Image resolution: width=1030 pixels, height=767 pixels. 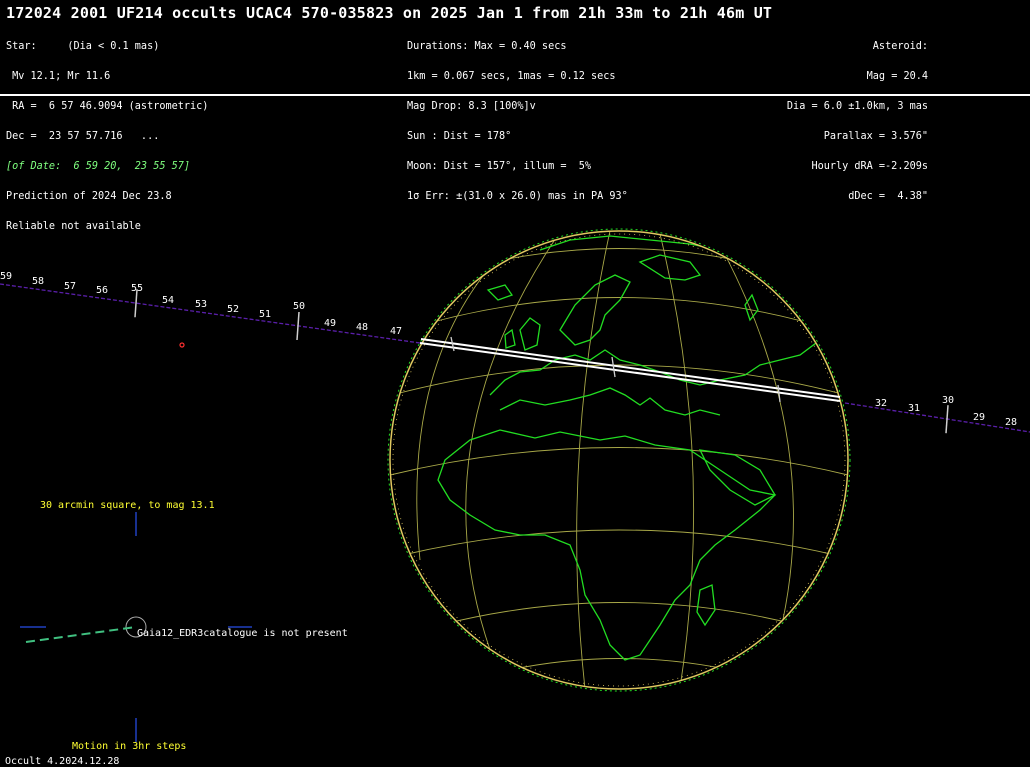 I want to click on version-label: Occult 4.2024.12.28, so click(x=62, y=761).